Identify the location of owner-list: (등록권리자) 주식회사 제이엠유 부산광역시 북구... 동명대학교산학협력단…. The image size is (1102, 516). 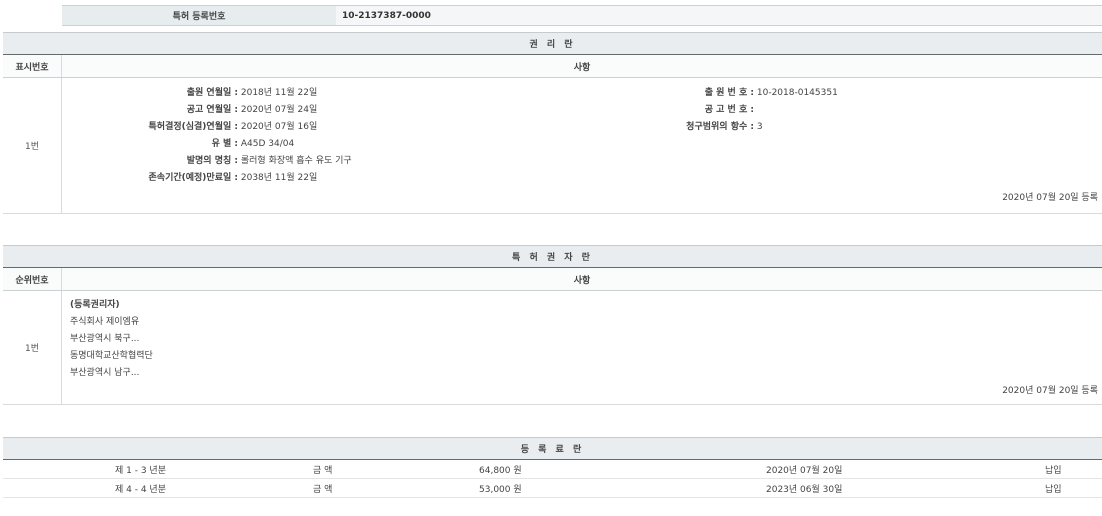
(111, 339).